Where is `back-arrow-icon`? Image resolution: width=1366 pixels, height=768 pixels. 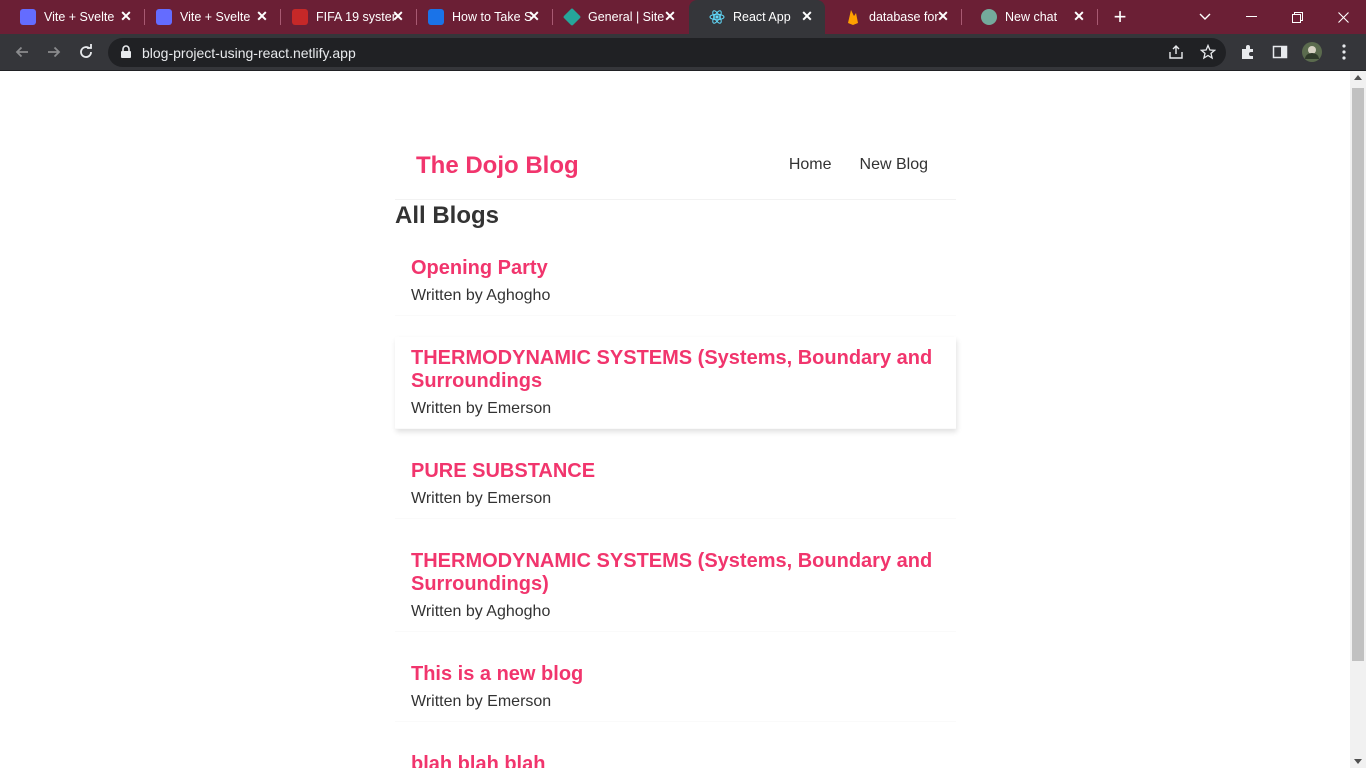 back-arrow-icon is located at coordinates (22, 52).